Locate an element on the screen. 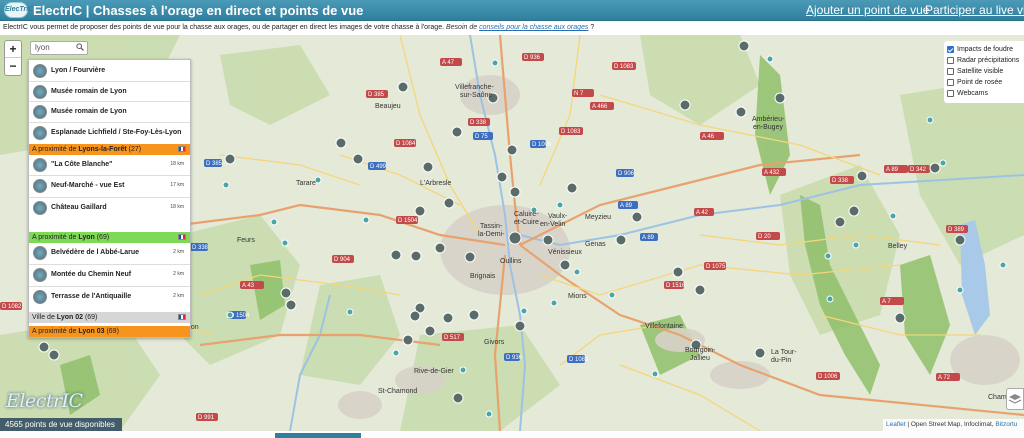 The height and width of the screenshot is (438, 1024). svg-text: Brignais is located at coordinates (483, 276).